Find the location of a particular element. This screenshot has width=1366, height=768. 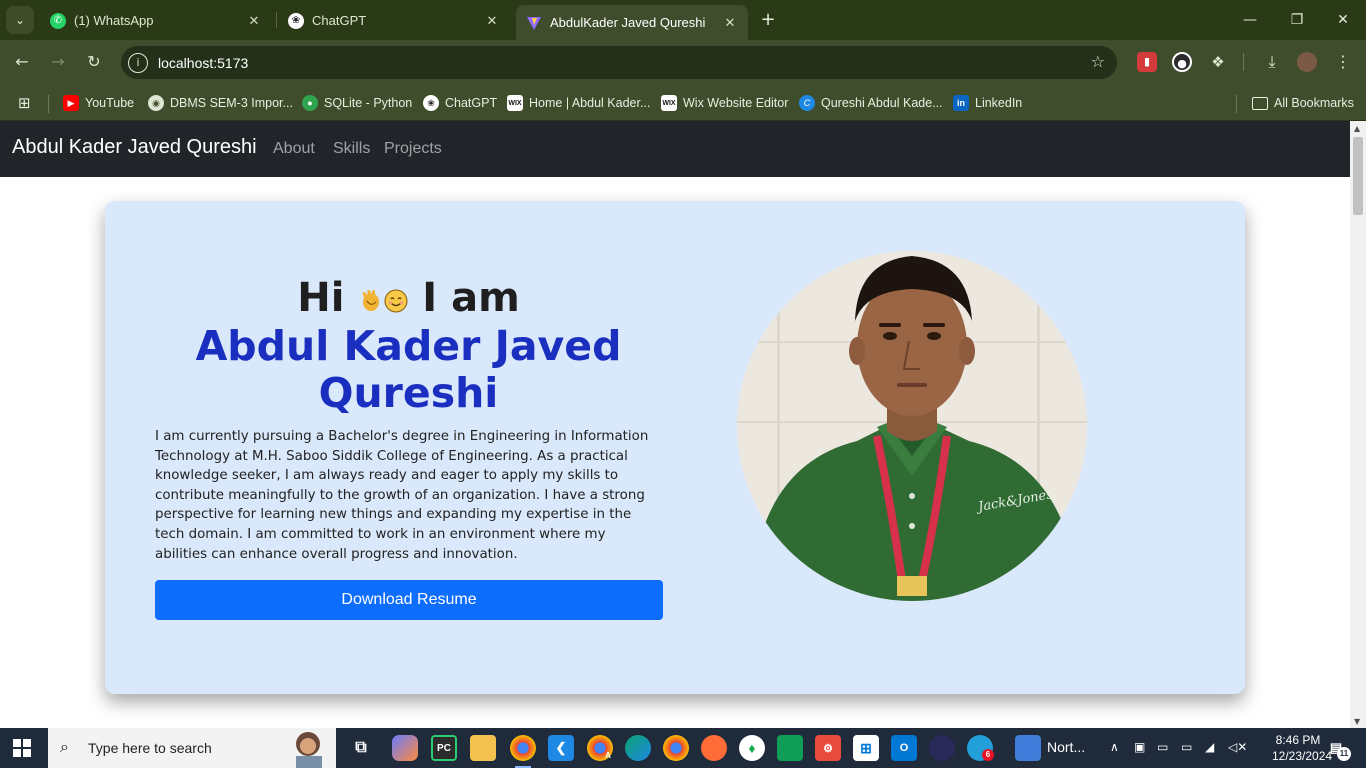

wix-icon: WIX is located at coordinates (515, 103).